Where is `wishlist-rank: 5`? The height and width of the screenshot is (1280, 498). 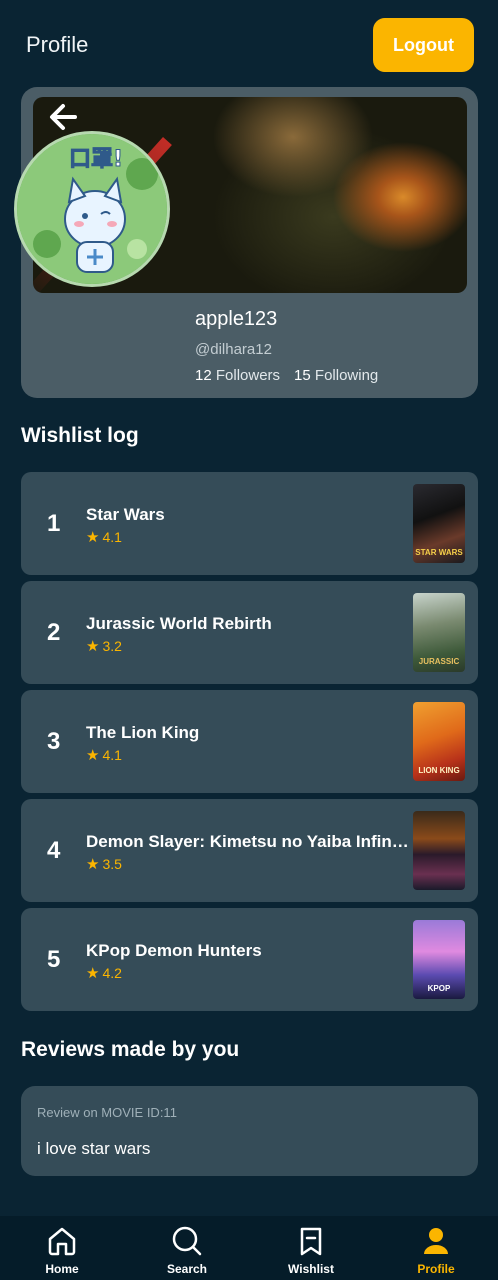
wishlist-rank: 5 is located at coordinates (54, 959).